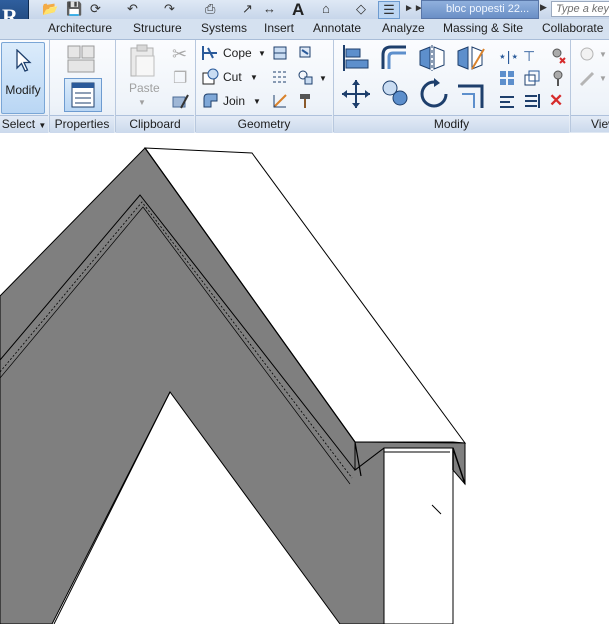 Image resolution: width=609 pixels, height=624 pixels. Describe the element at coordinates (254, 77) in the screenshot. I see `cut-dropdown-icon: ▼` at that location.